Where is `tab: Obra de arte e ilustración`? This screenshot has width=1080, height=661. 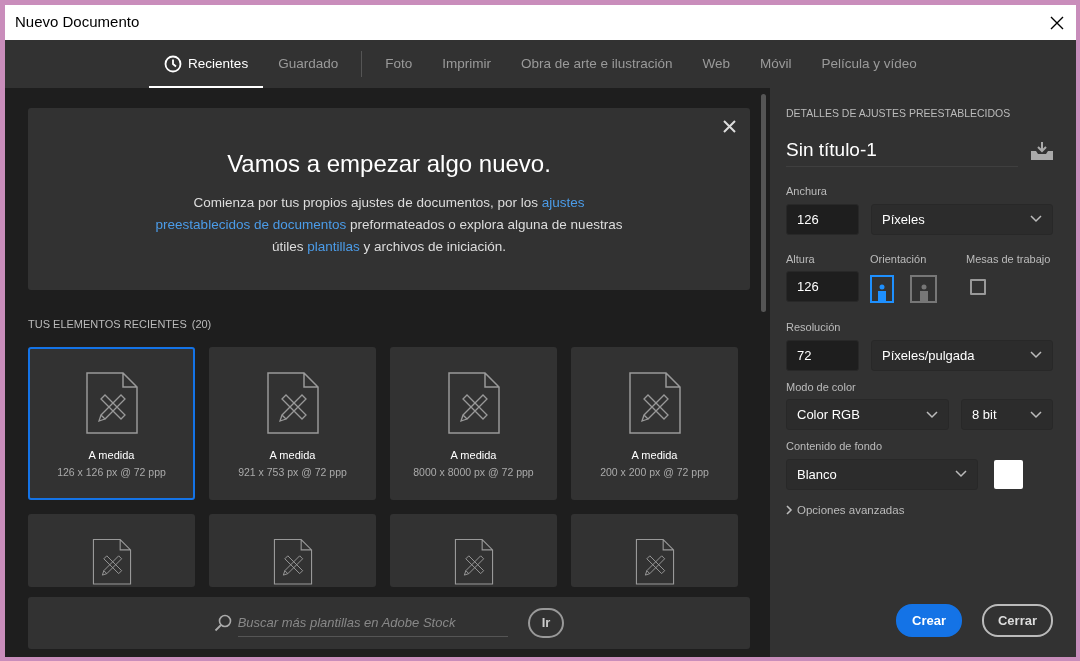 tab: Obra de arte e ilustración is located at coordinates (596, 64).